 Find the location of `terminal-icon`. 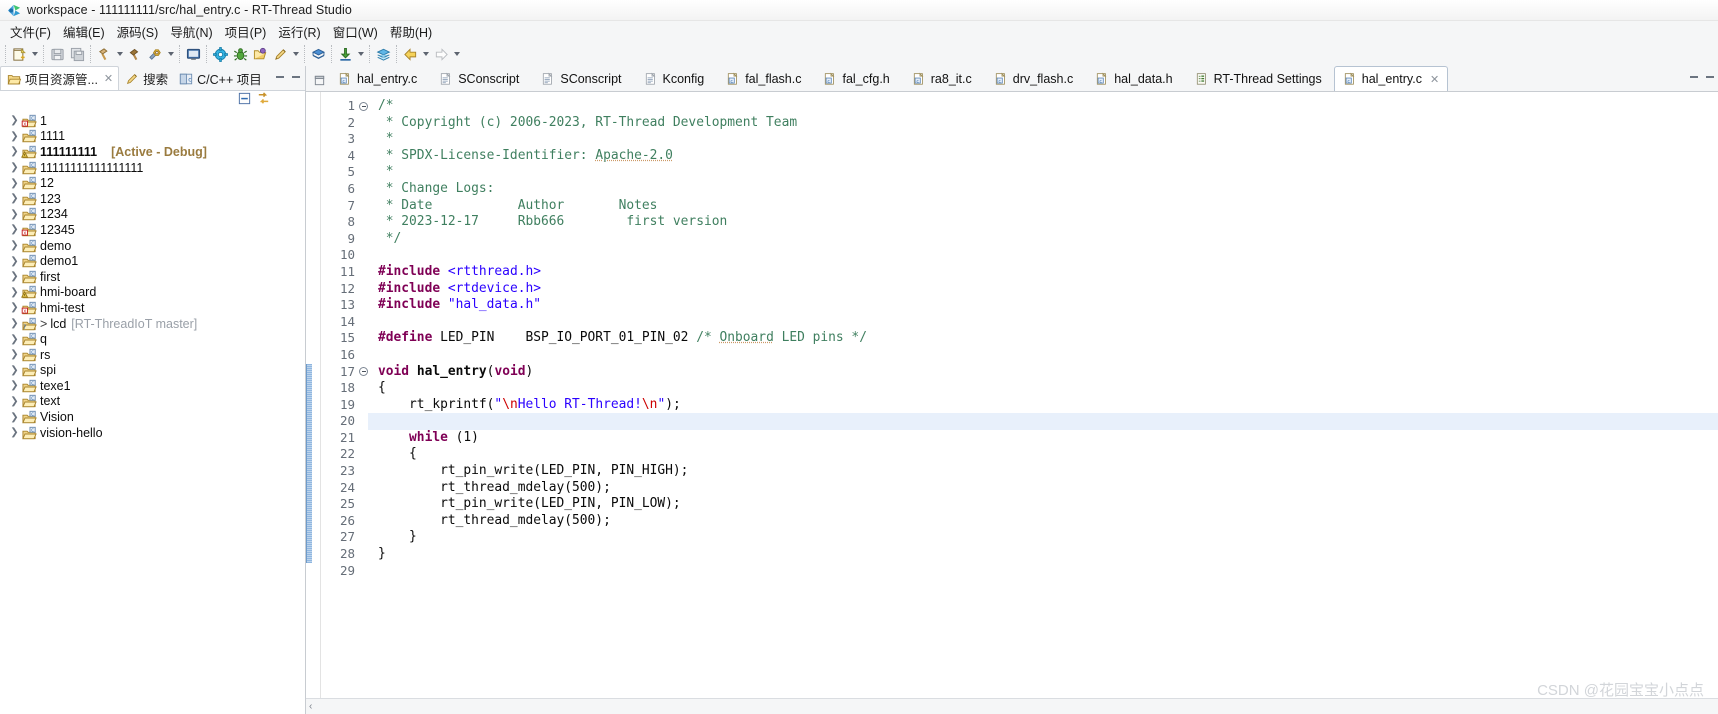

terminal-icon is located at coordinates (193, 54).